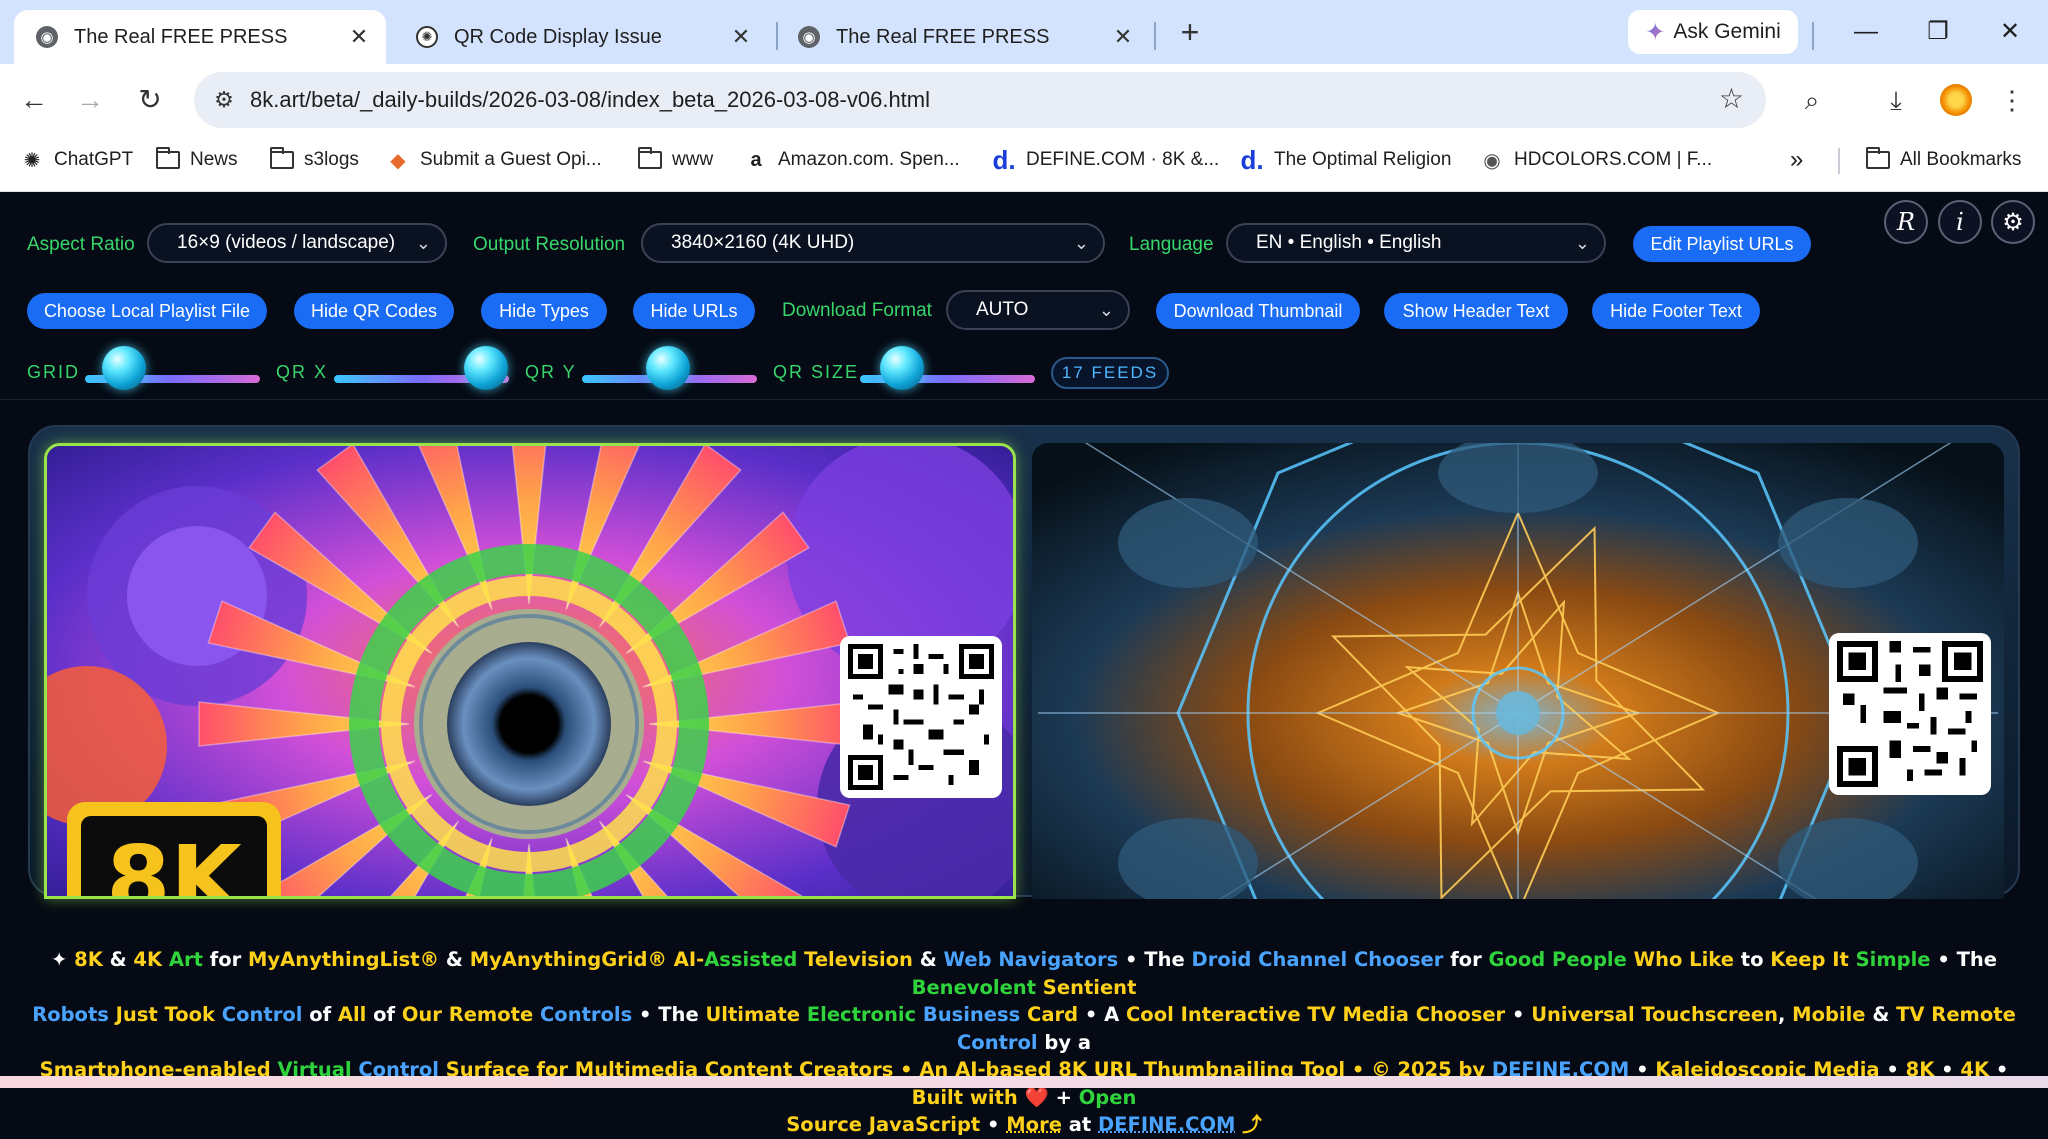 This screenshot has width=2048, height=1139. What do you see at coordinates (1731, 98) in the screenshot?
I see `bookmark-star-icon: ☆` at bounding box center [1731, 98].